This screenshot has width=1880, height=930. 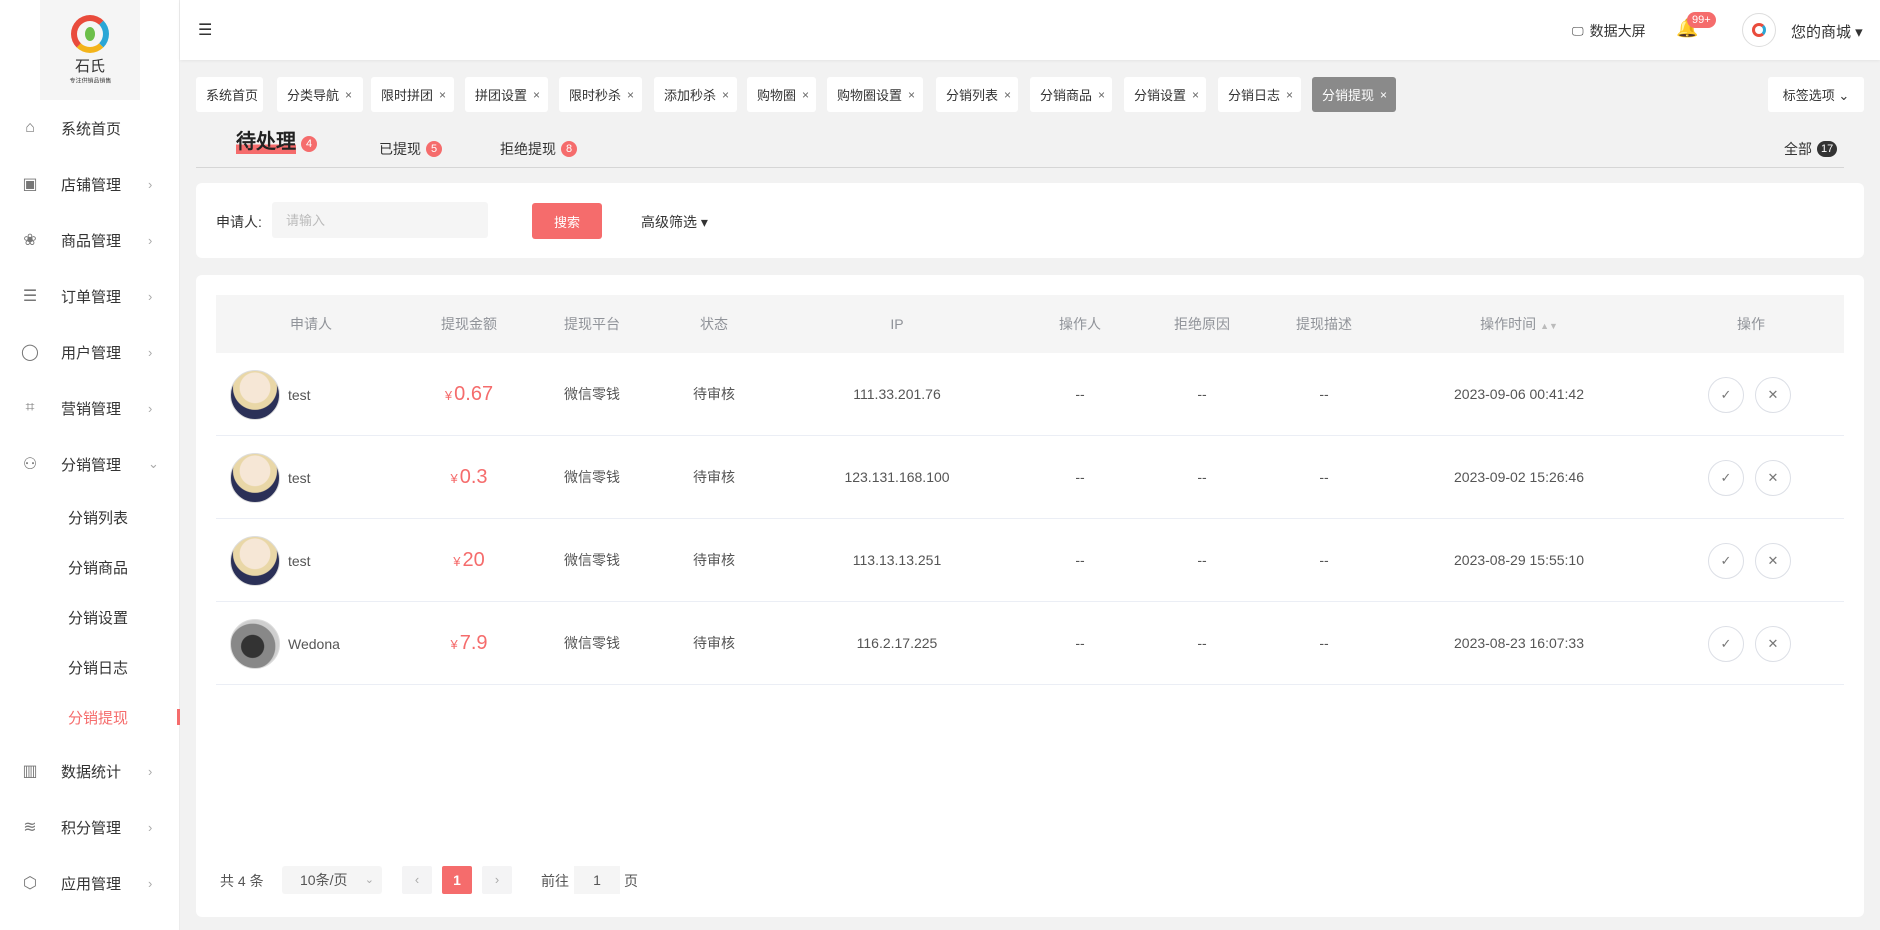 I want to click on sidebar-item-users: ◯ 用户管理 ›, so click(x=90, y=352).